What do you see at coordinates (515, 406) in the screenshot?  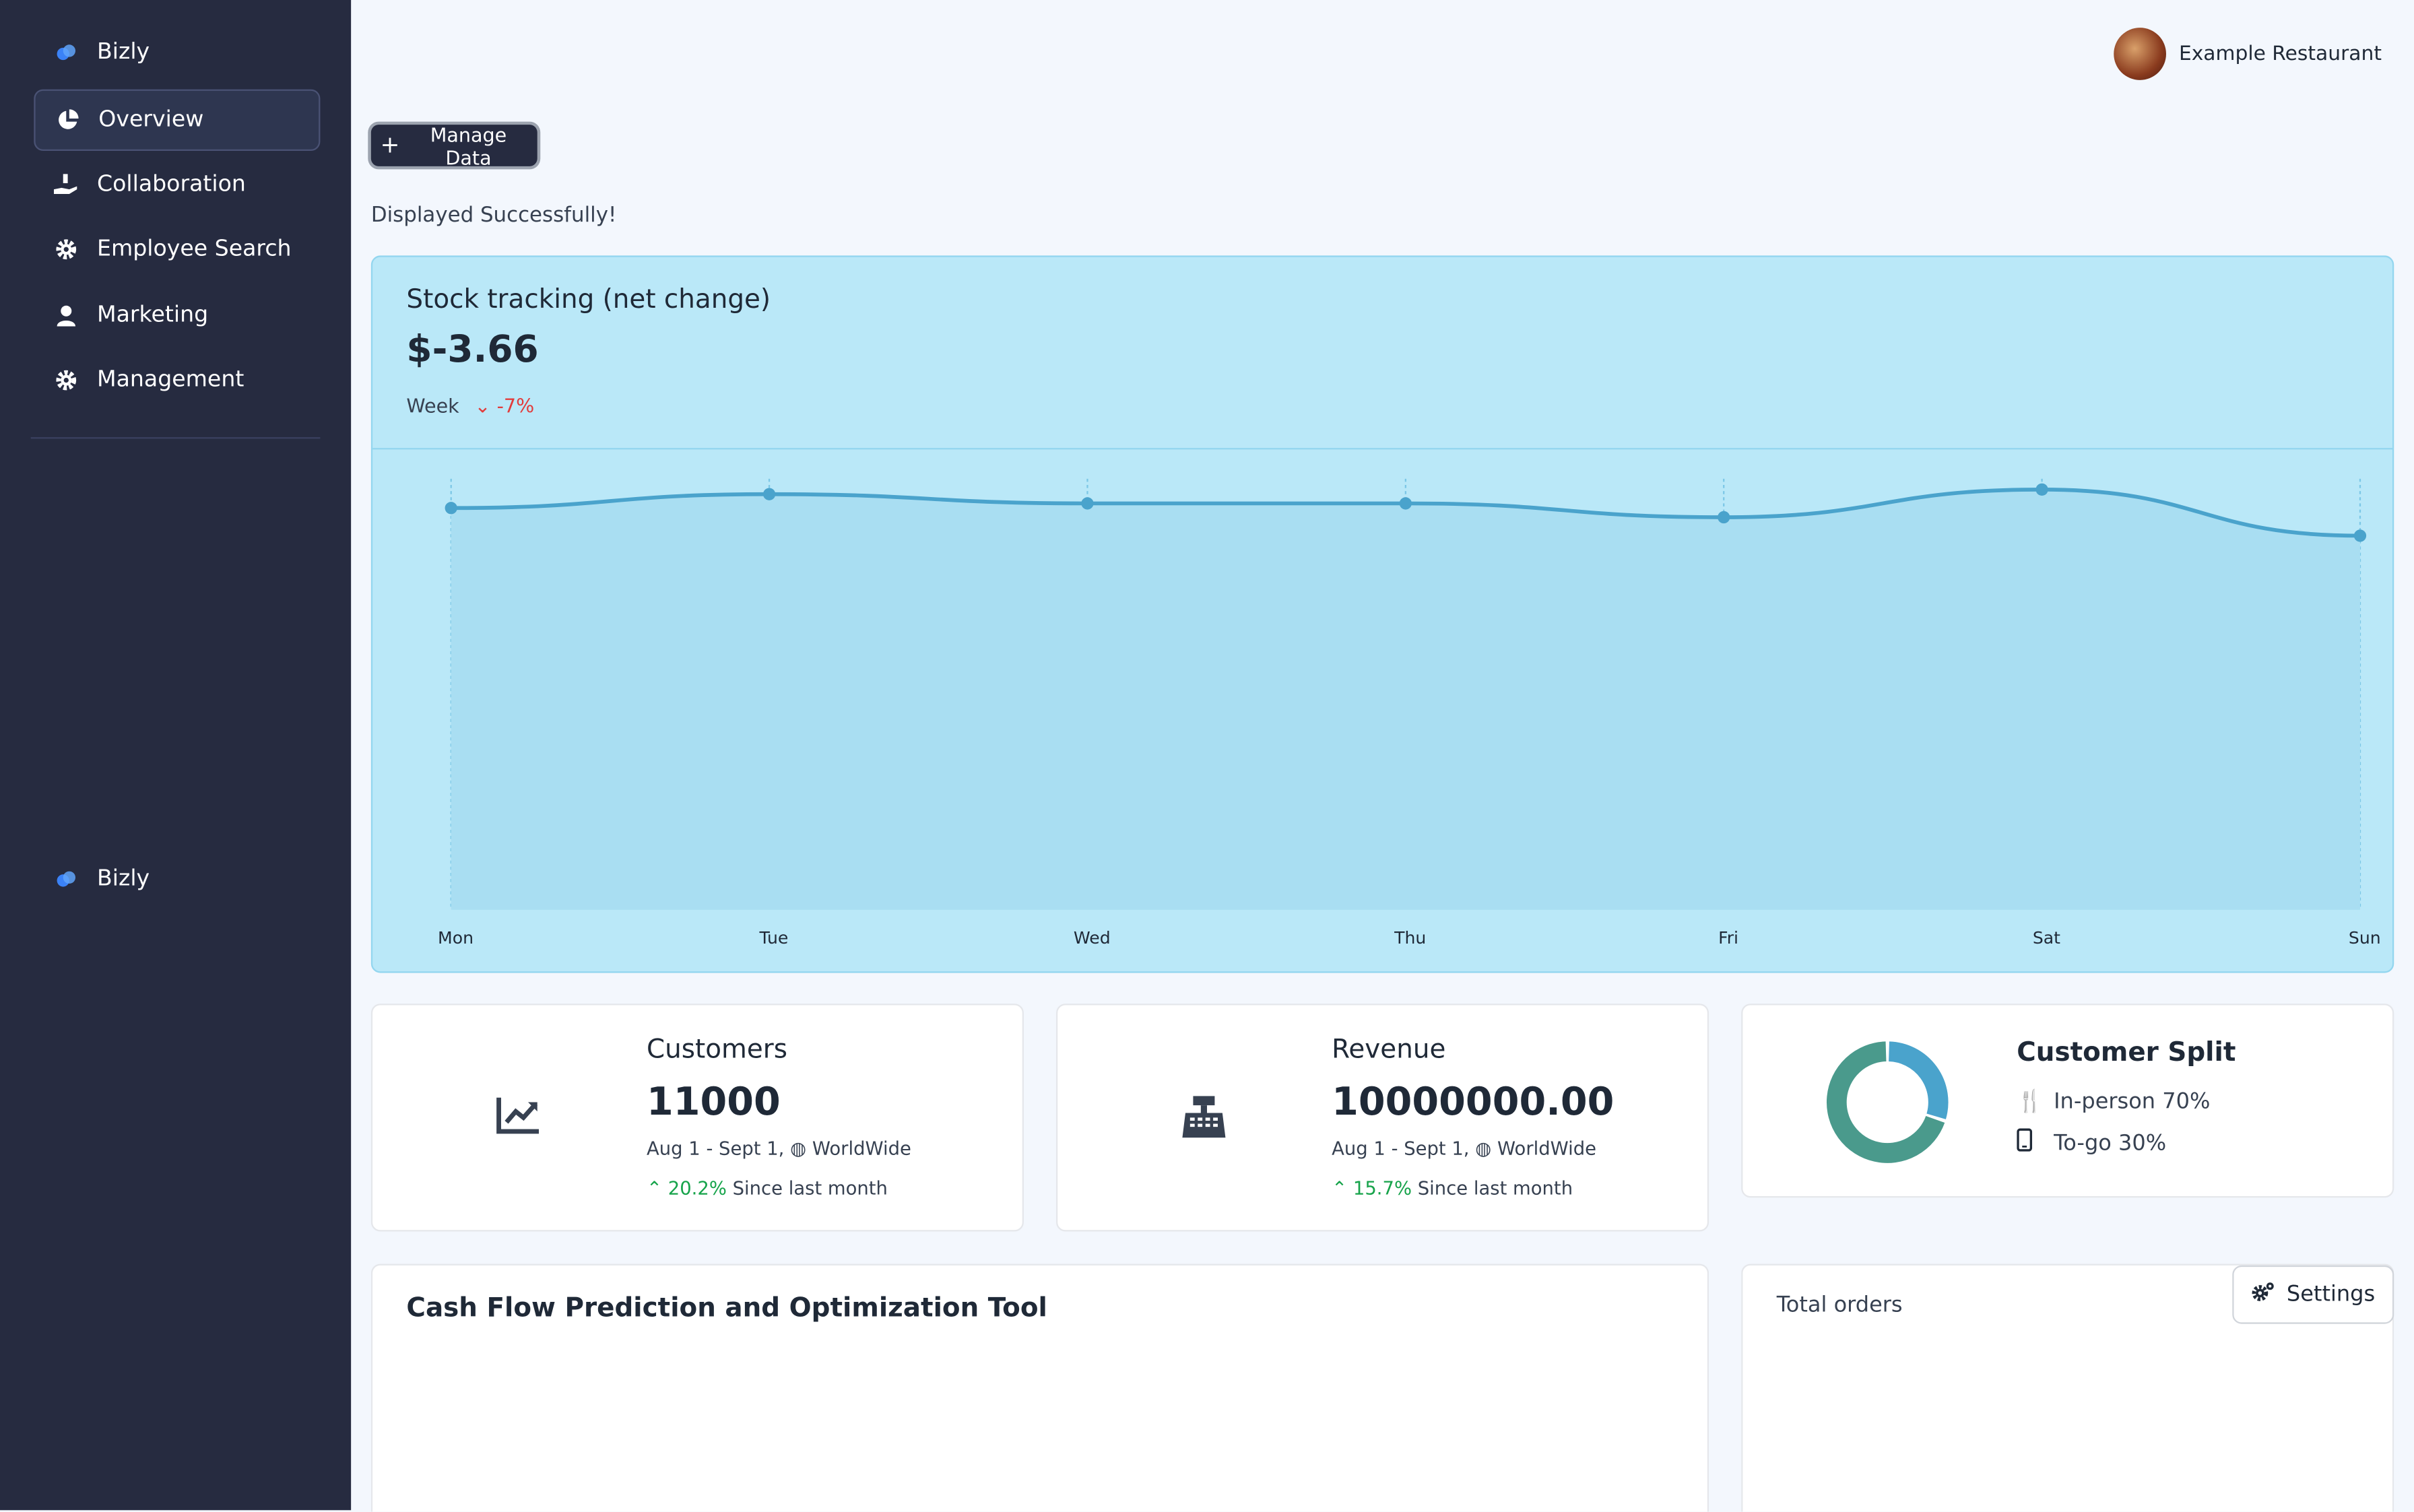 I see `stock-change-value: -7%` at bounding box center [515, 406].